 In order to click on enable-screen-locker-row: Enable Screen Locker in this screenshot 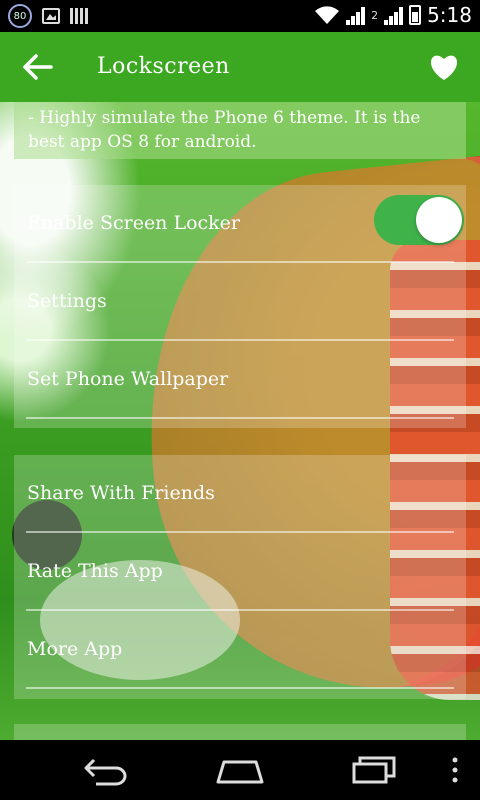, I will do `click(245, 224)`.